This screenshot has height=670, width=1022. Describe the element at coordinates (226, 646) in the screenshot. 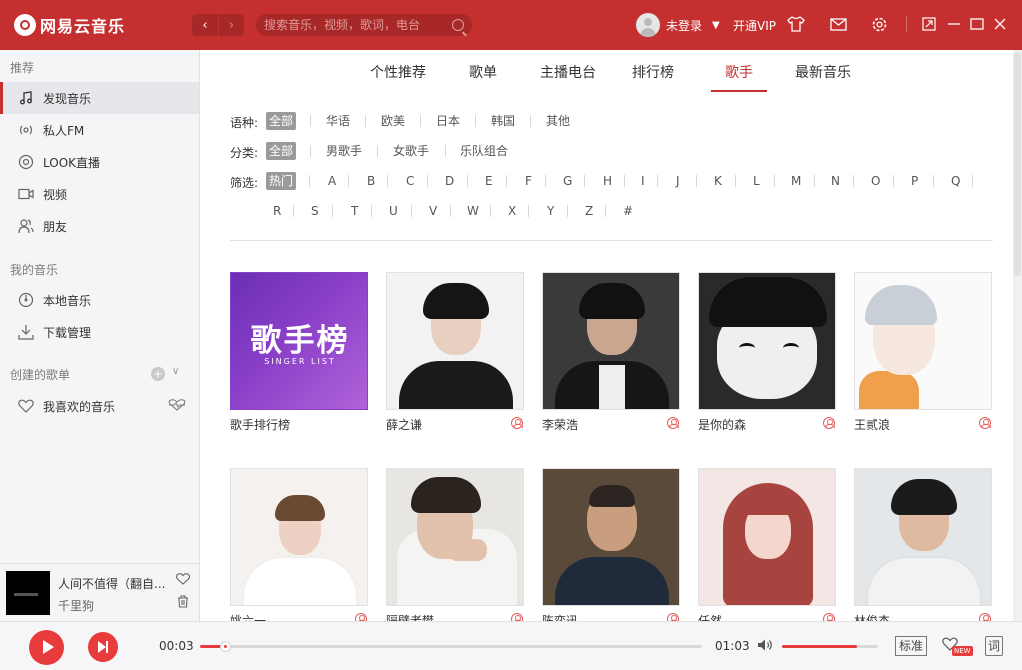

I see `progress-knob` at that location.